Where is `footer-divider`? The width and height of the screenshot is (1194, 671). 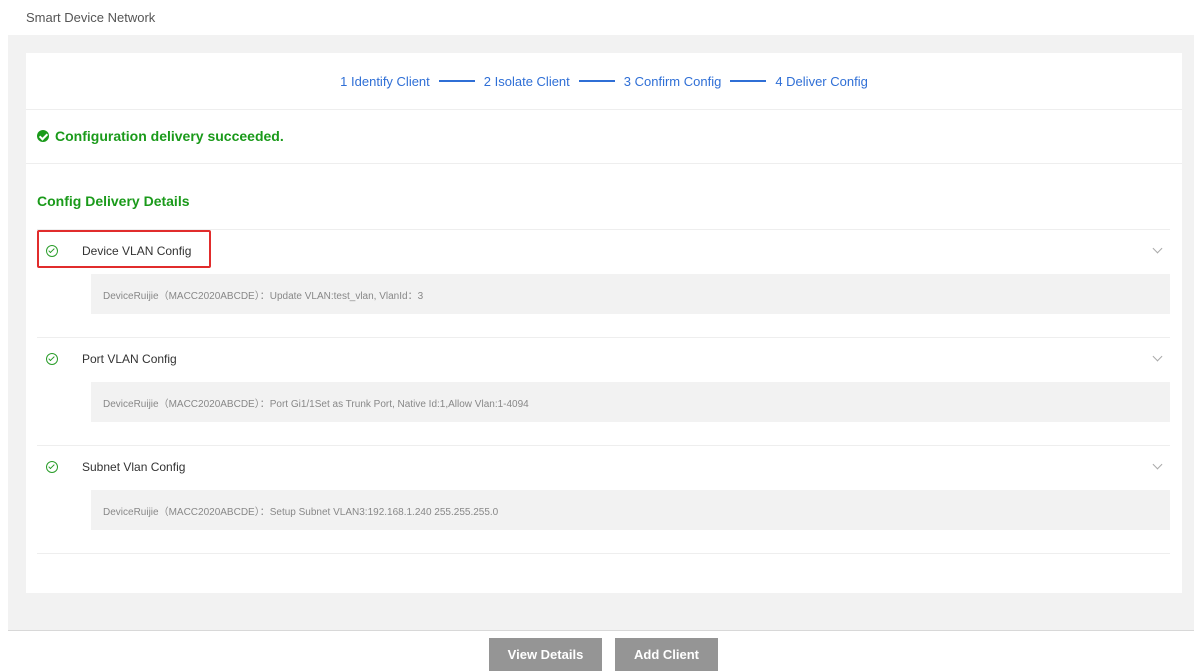 footer-divider is located at coordinates (601, 630).